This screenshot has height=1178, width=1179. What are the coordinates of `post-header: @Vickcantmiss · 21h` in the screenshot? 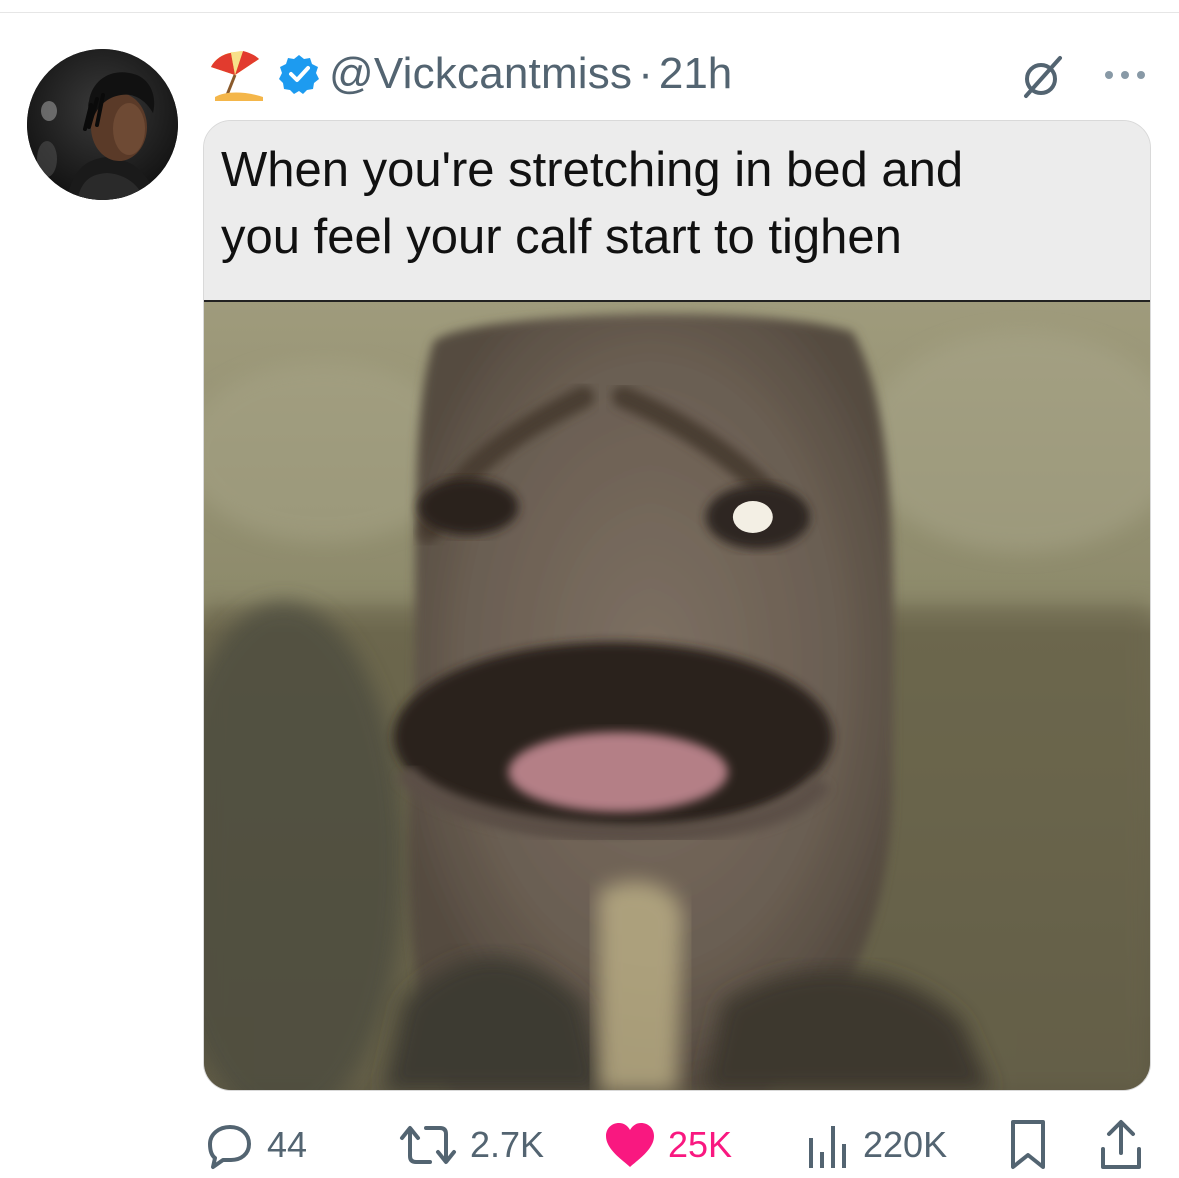 It's located at (468, 74).